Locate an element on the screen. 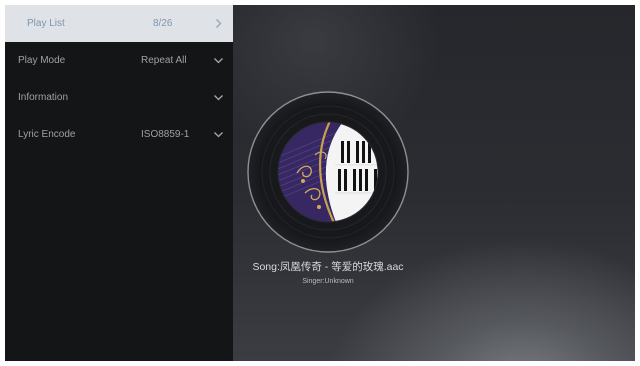 Image resolution: width=640 pixels, height=366 pixels. vinyl-disc-icon is located at coordinates (328, 172).